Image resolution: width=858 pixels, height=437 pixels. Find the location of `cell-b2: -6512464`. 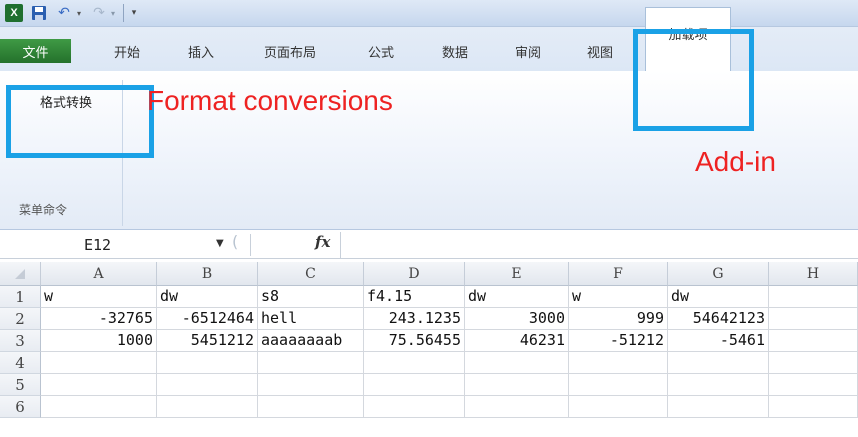

cell-b2: -6512464 is located at coordinates (207, 319).